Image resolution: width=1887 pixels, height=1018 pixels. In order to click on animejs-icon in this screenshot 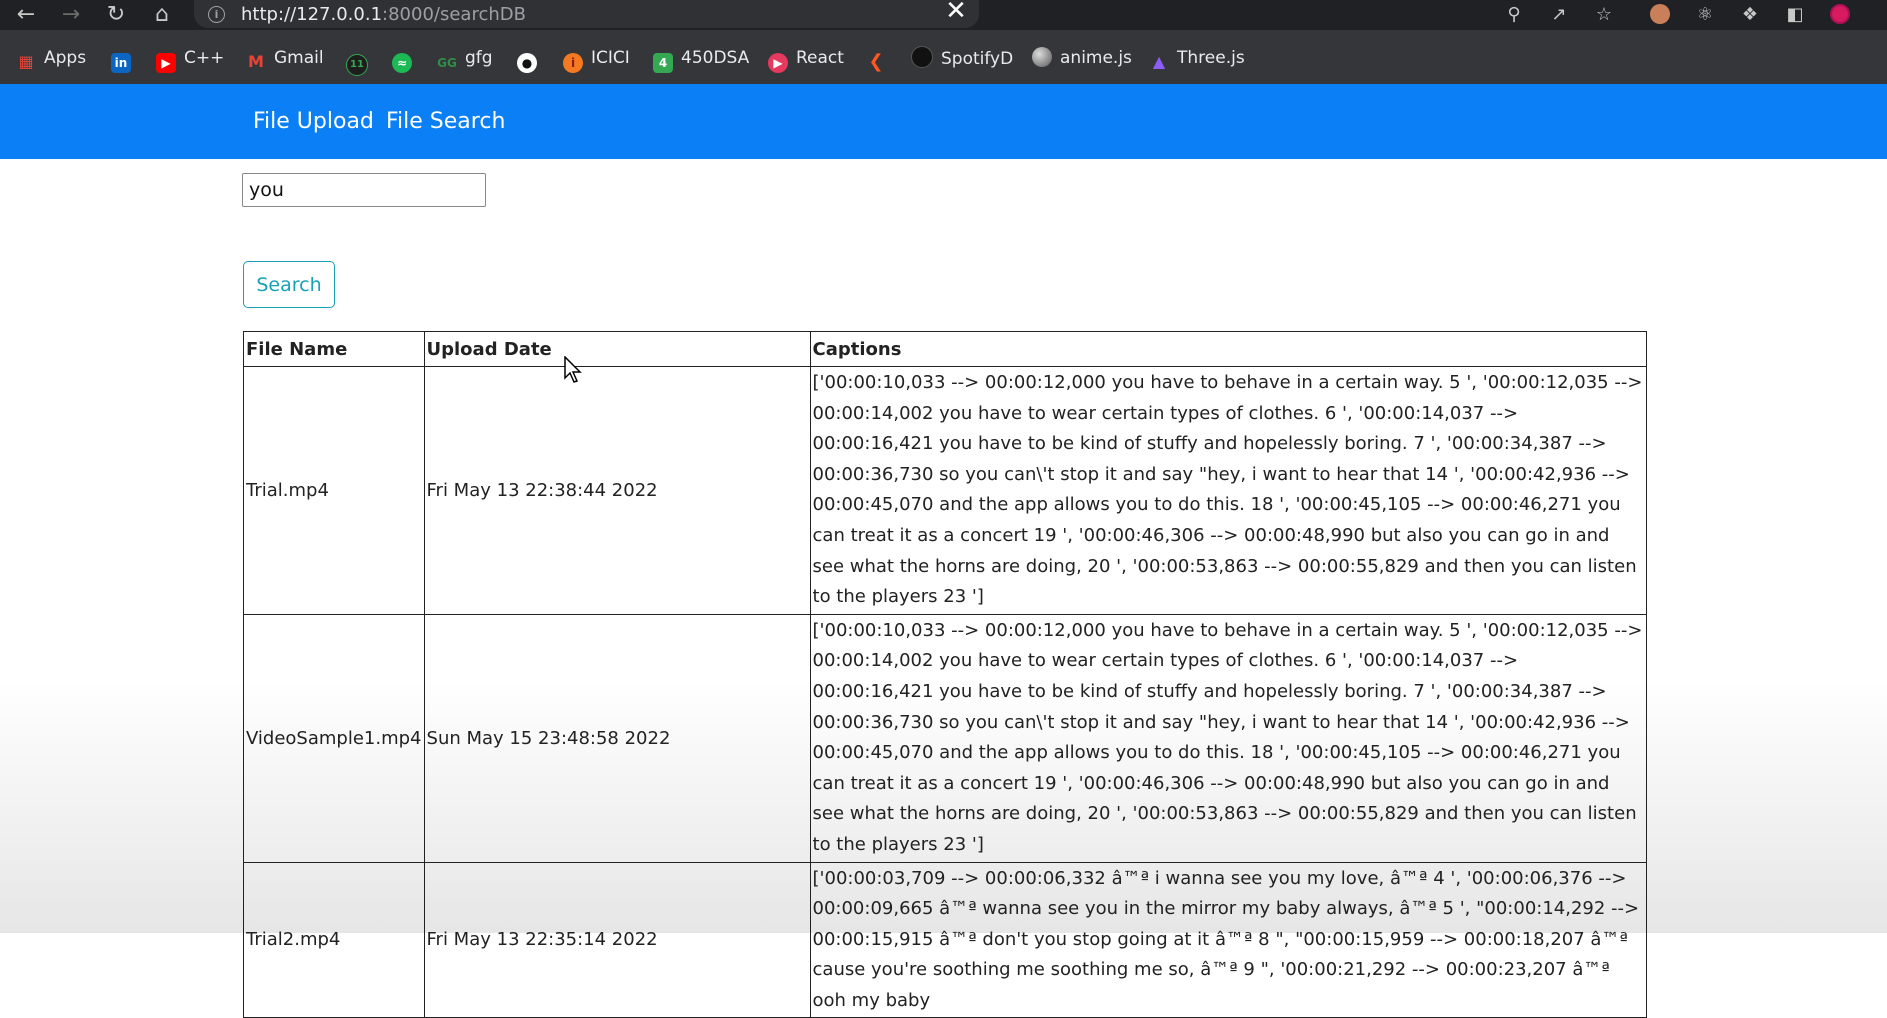, I will do `click(1042, 57)`.